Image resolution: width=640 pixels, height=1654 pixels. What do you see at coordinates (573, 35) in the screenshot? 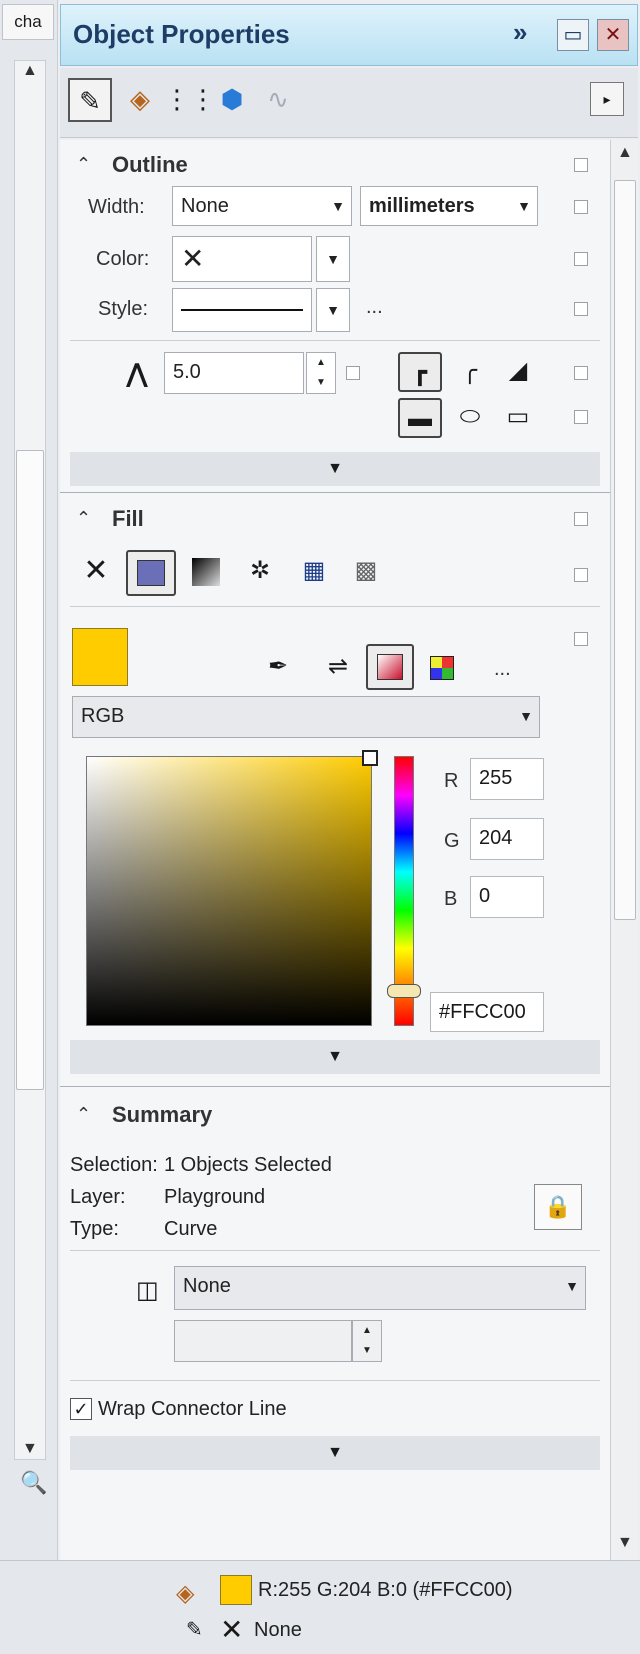
I see `minimize-button: ▭` at bounding box center [573, 35].